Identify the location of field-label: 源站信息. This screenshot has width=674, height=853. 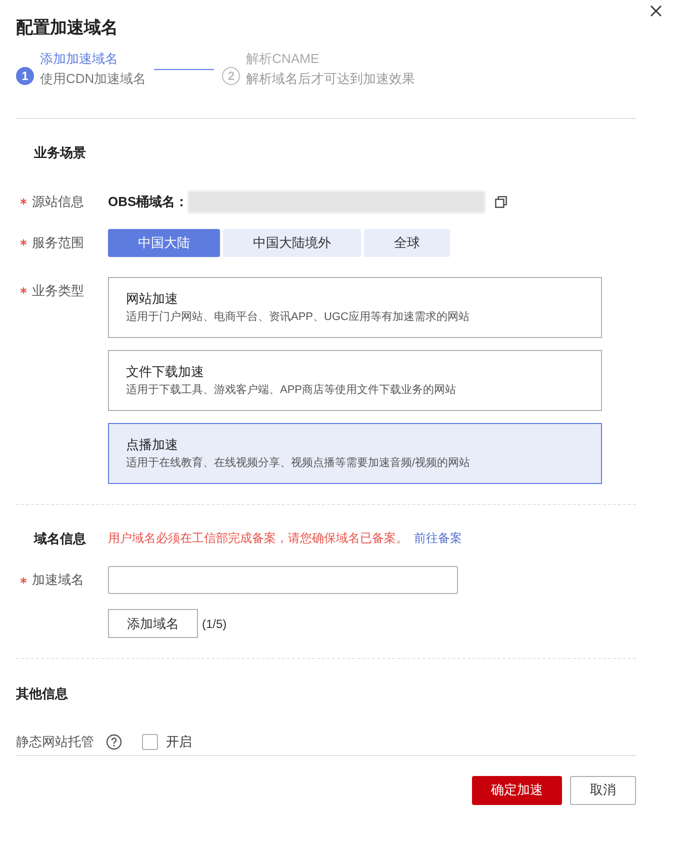
(58, 201).